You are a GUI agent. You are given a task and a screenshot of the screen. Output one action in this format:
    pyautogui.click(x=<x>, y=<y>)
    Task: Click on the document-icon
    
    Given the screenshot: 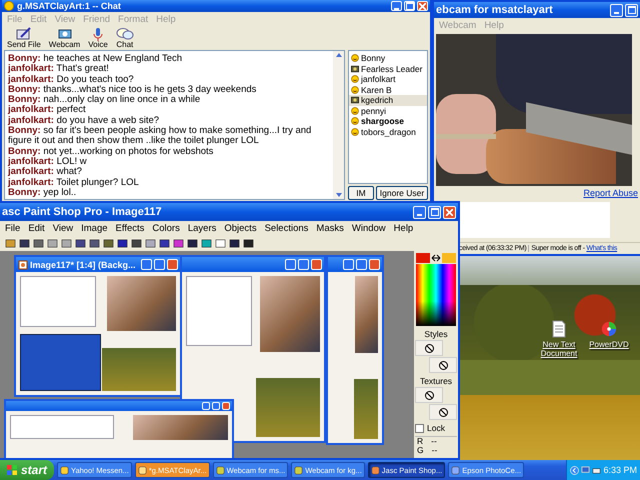 What is the action you would take?
    pyautogui.click(x=559, y=329)
    